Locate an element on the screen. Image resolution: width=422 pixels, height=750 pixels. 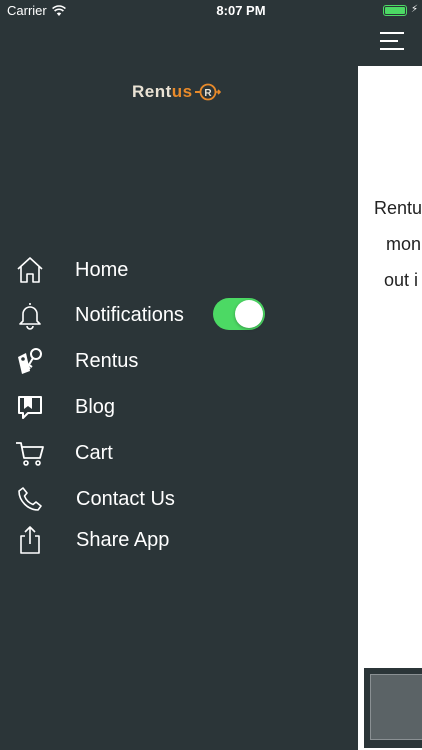
app-logo: Rent us R is located at coordinates (176, 92).